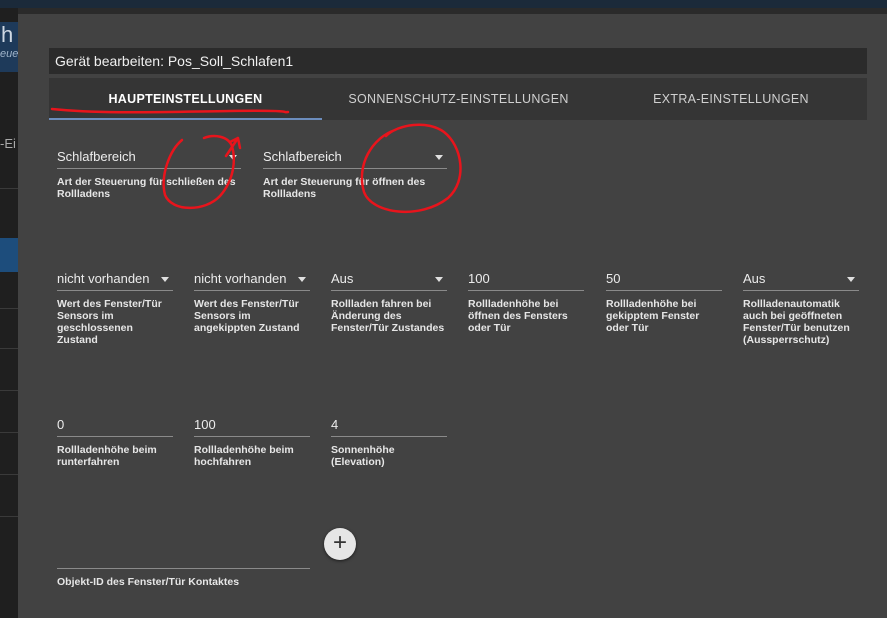 The image size is (887, 618). I want to click on app-header: h, so click(9, 47).